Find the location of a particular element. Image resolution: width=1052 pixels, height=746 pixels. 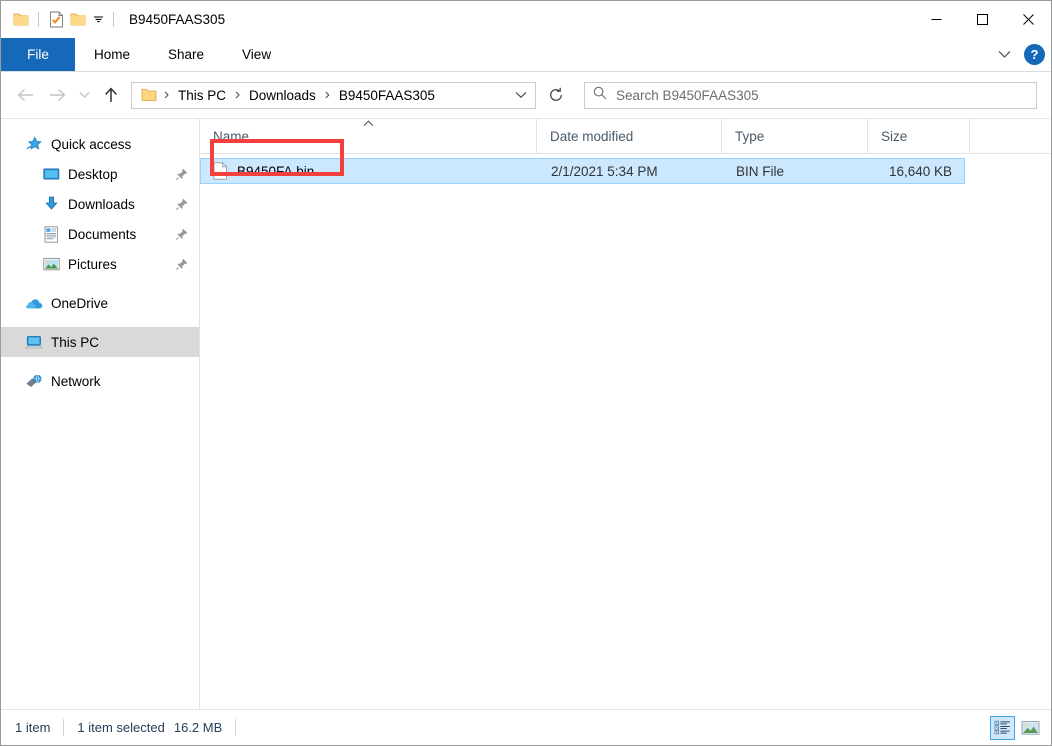

search-icon is located at coordinates (600, 95).